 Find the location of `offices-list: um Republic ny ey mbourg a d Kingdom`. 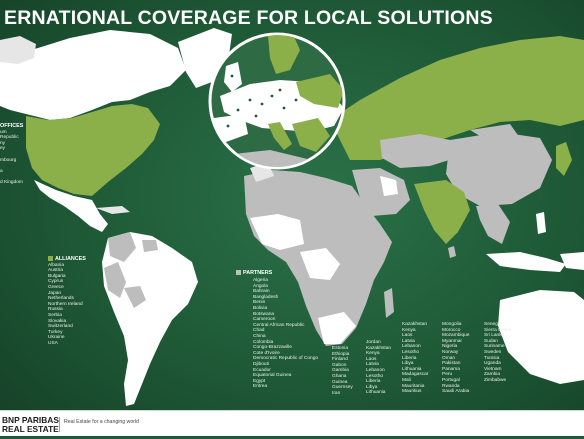

offices-list: um Republic ny ey mbourg a d Kingdom is located at coordinates (11, 158).